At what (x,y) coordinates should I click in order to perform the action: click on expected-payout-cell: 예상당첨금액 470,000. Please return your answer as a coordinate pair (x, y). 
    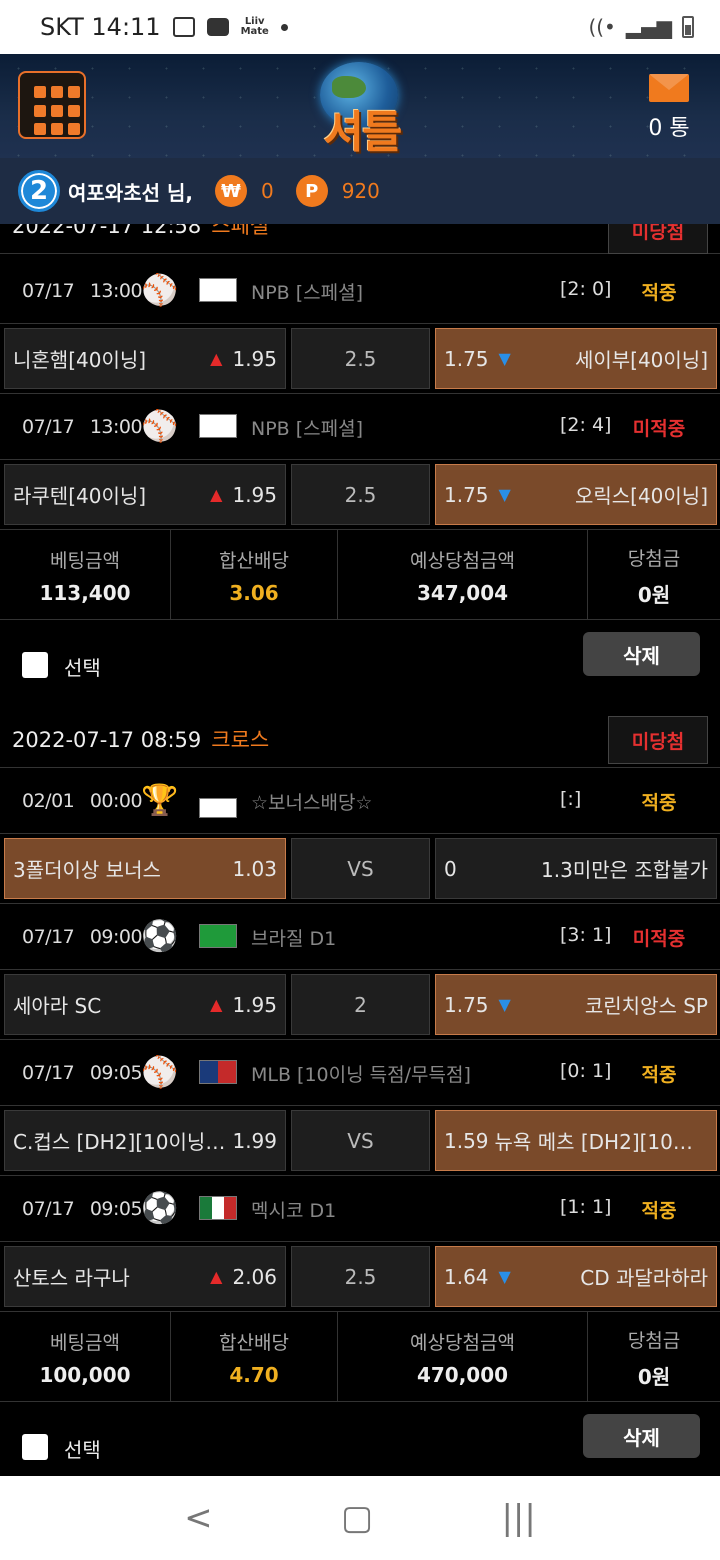
    Looking at the image, I should click on (463, 1356).